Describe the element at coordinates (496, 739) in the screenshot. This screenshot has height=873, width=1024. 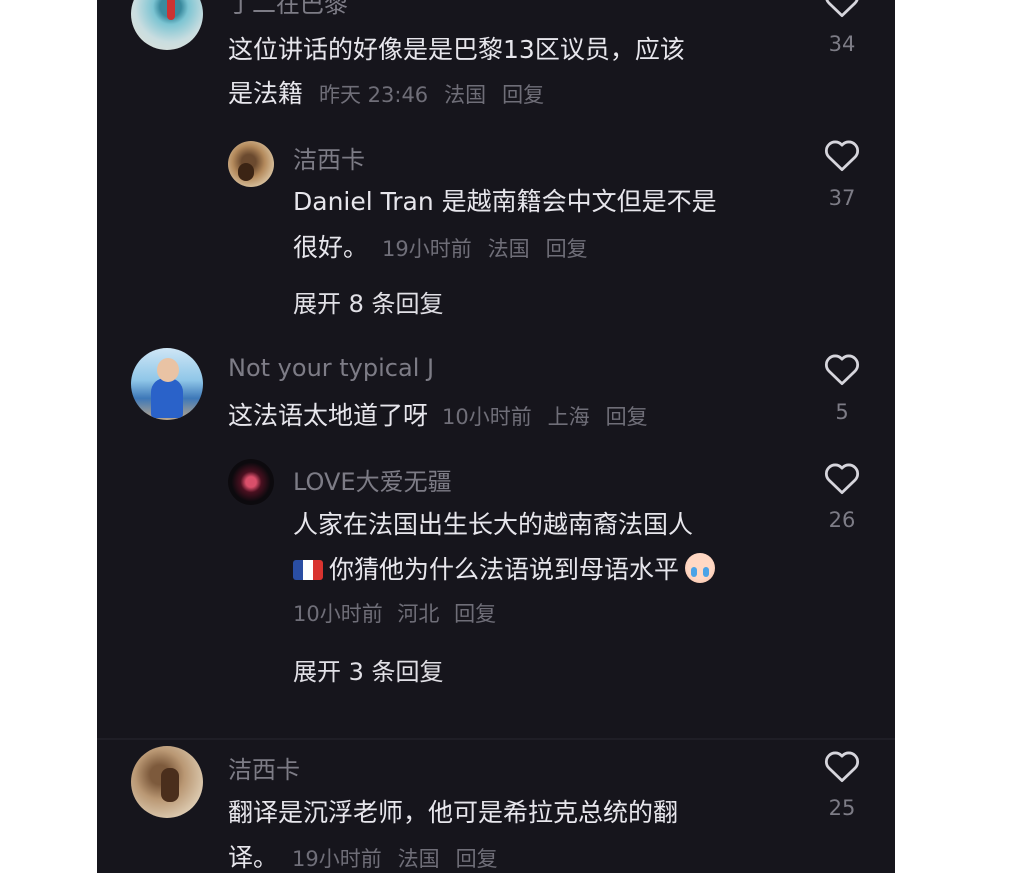
I see `section-divider` at that location.